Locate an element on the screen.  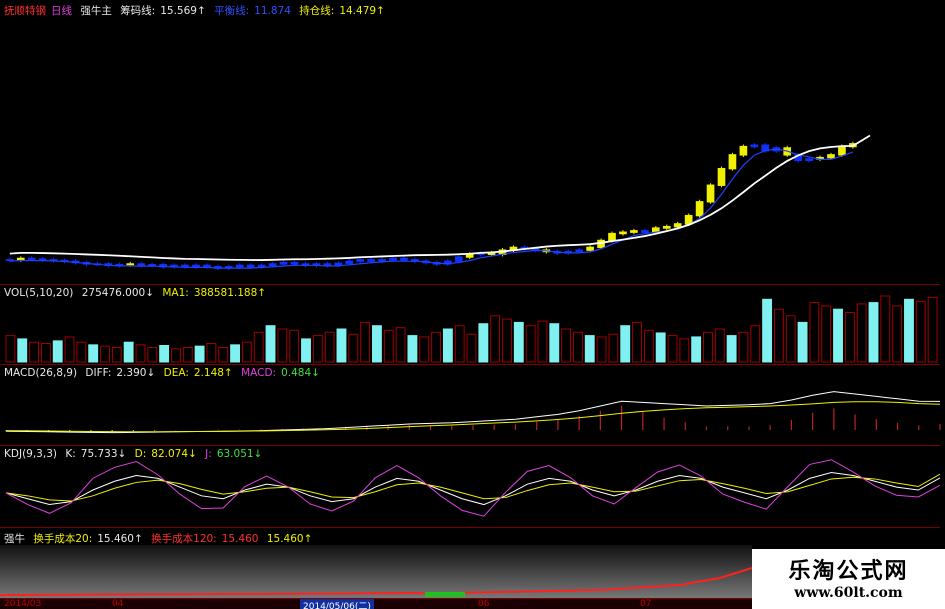
date-label-selected: 2014/05/06(二) is located at coordinates (337, 604).